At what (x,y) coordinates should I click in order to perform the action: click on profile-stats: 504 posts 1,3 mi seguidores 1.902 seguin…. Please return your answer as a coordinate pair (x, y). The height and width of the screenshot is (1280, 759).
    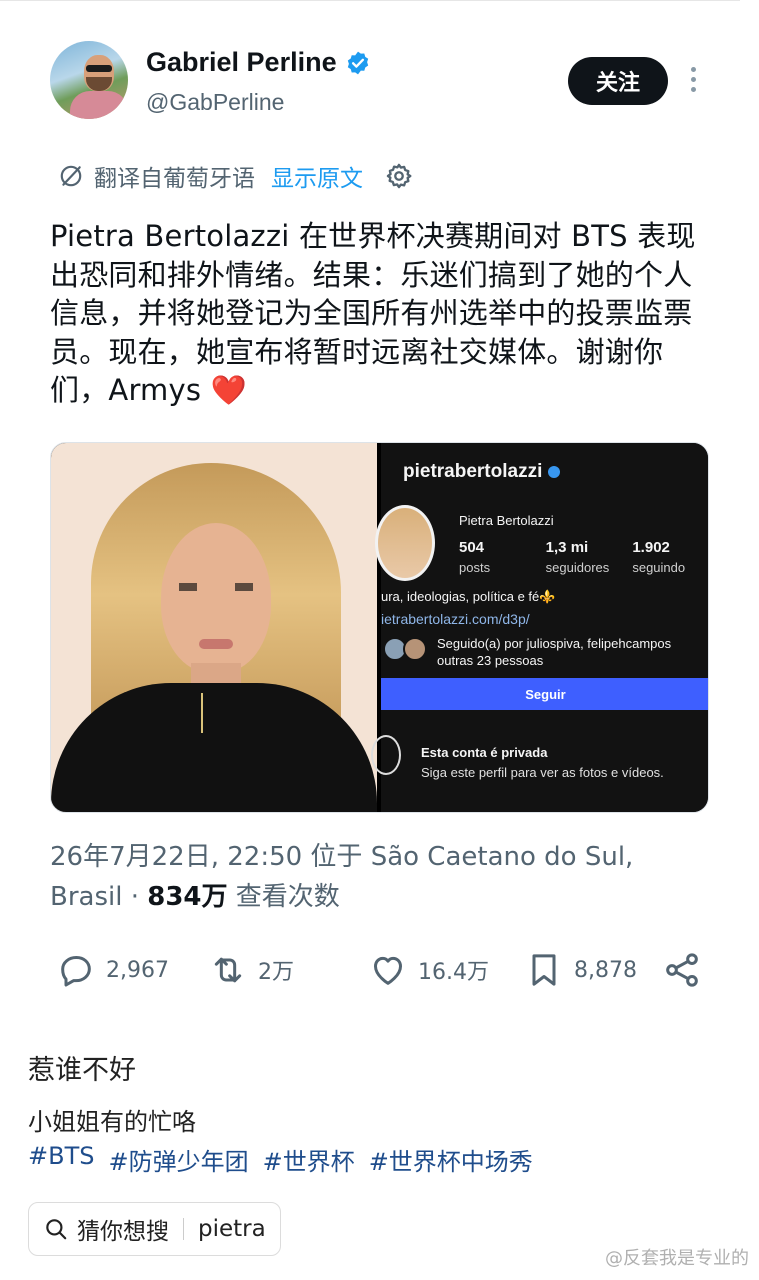
    Looking at the image, I should click on (583, 557).